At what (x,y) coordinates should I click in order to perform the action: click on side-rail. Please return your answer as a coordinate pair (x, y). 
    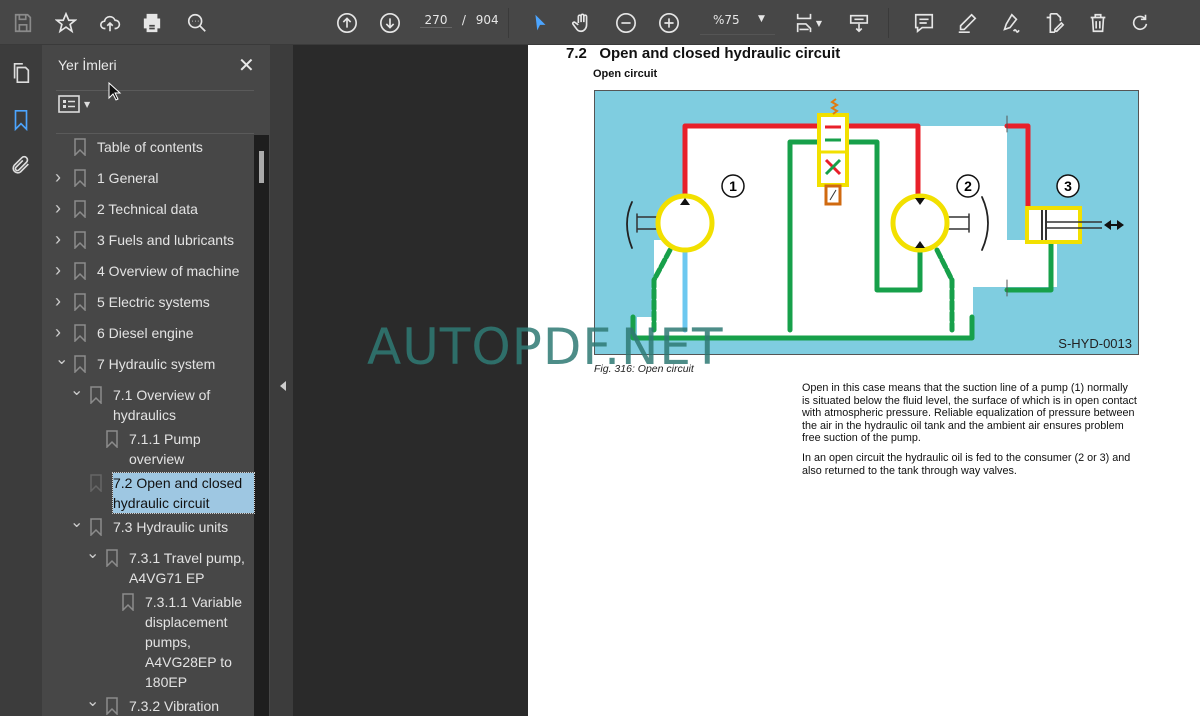
    Looking at the image, I should click on (21, 380).